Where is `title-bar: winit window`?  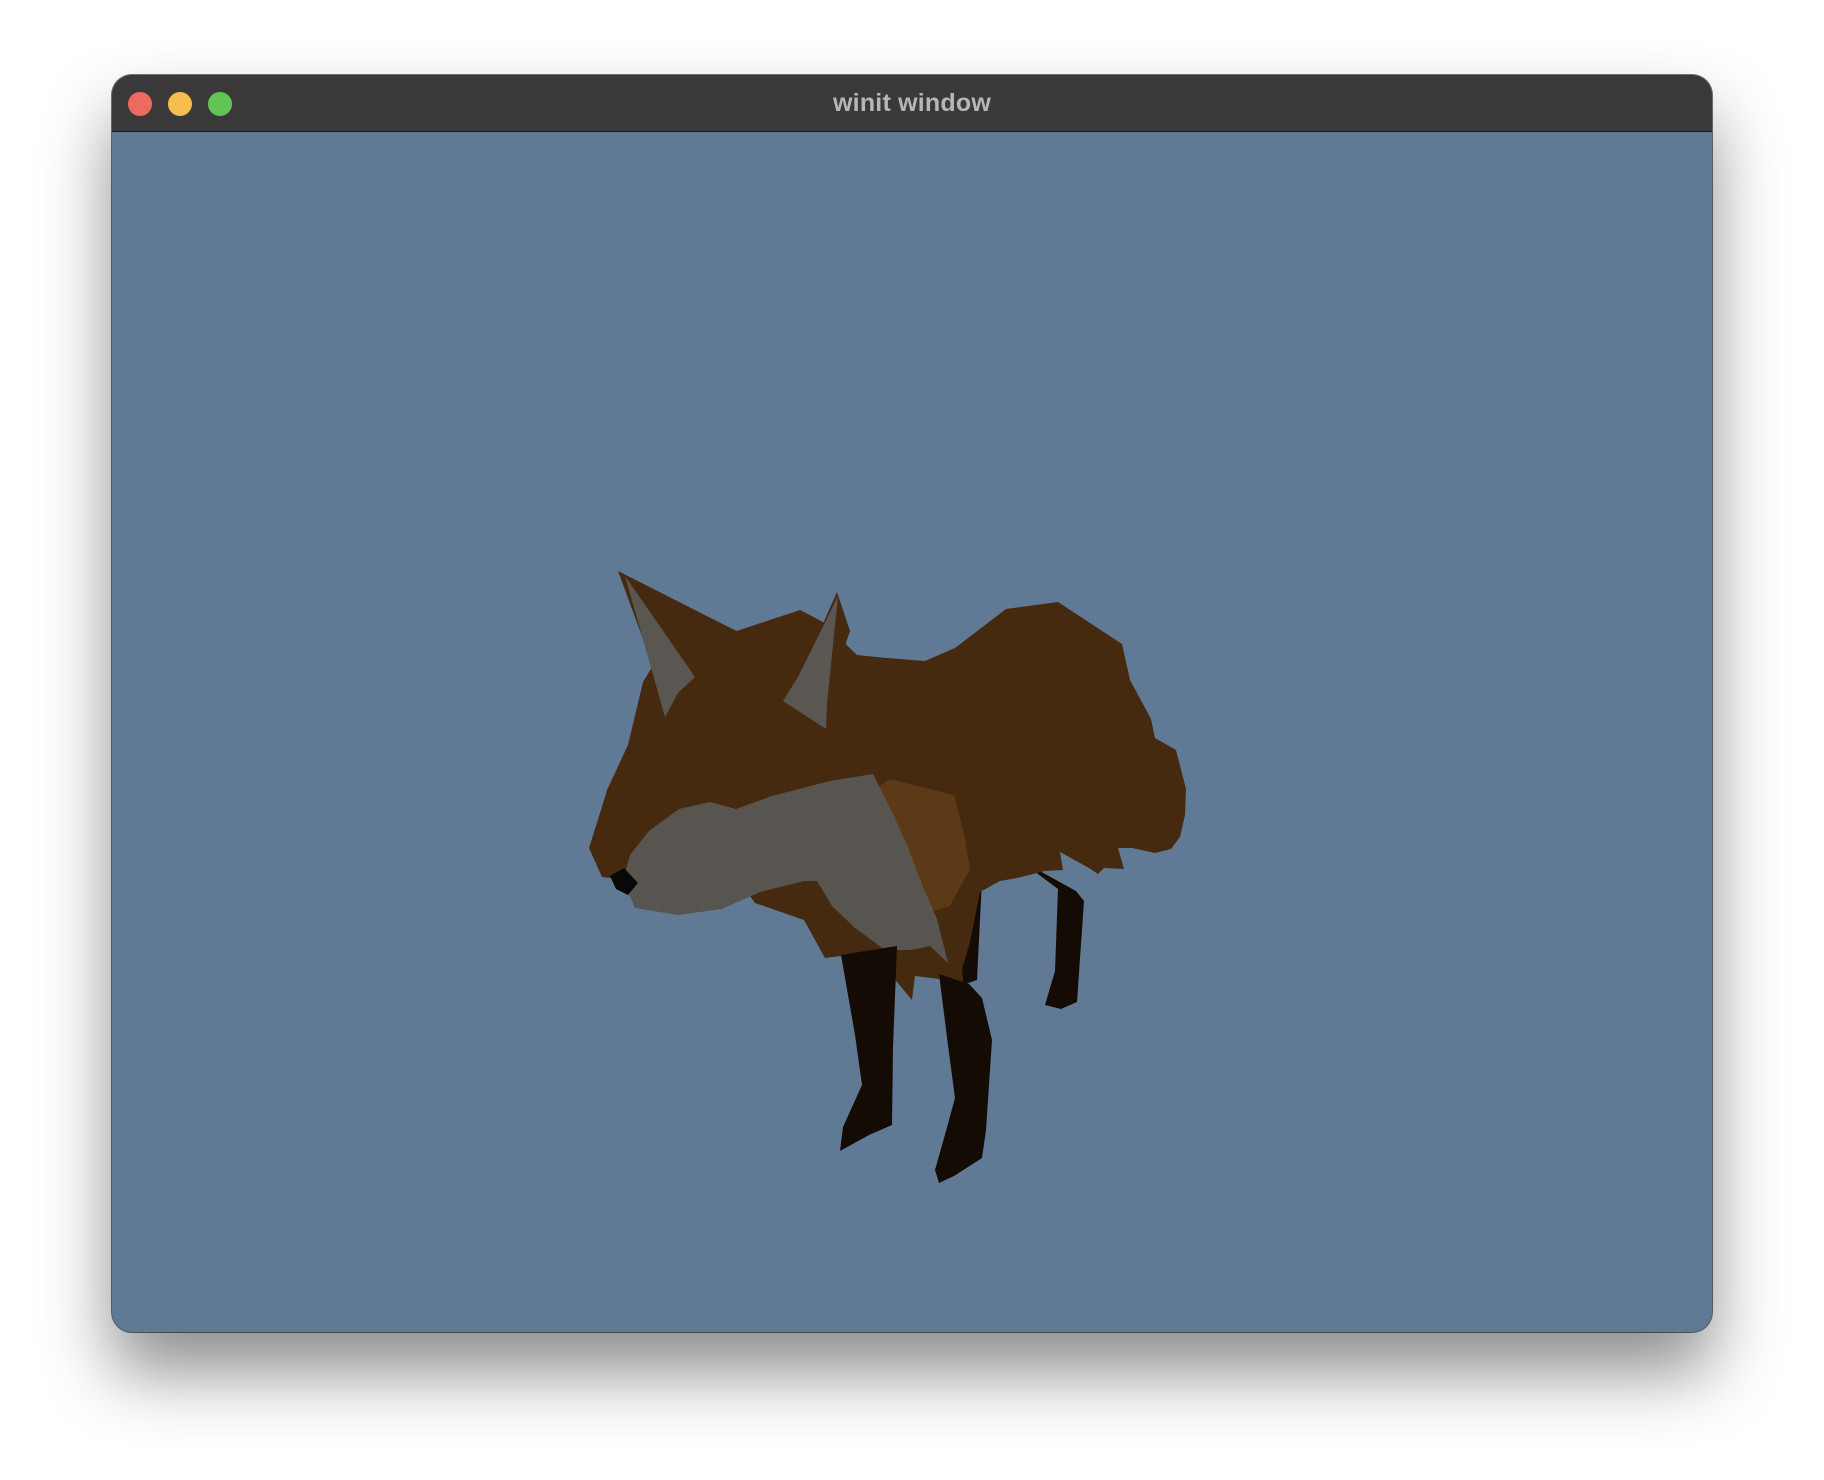 title-bar: winit window is located at coordinates (912, 103).